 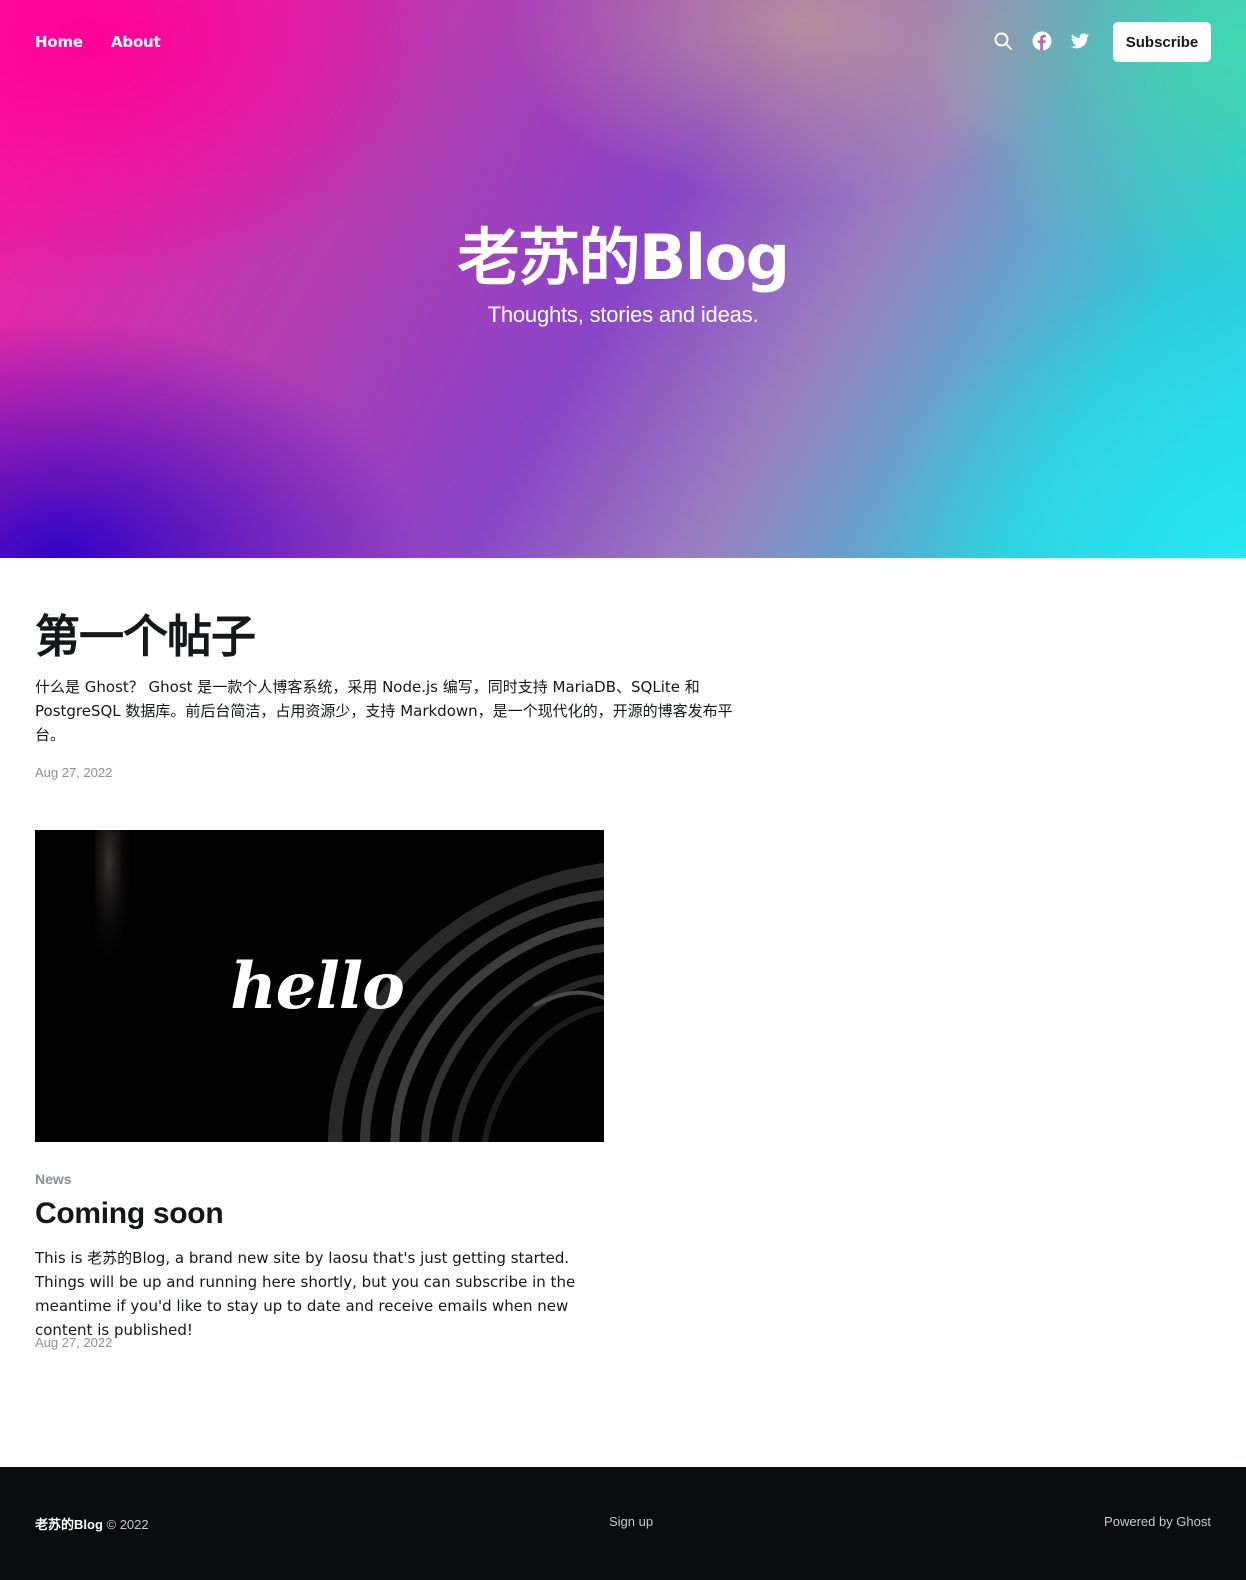 What do you see at coordinates (1003, 41) in the screenshot?
I see `search-icon` at bounding box center [1003, 41].